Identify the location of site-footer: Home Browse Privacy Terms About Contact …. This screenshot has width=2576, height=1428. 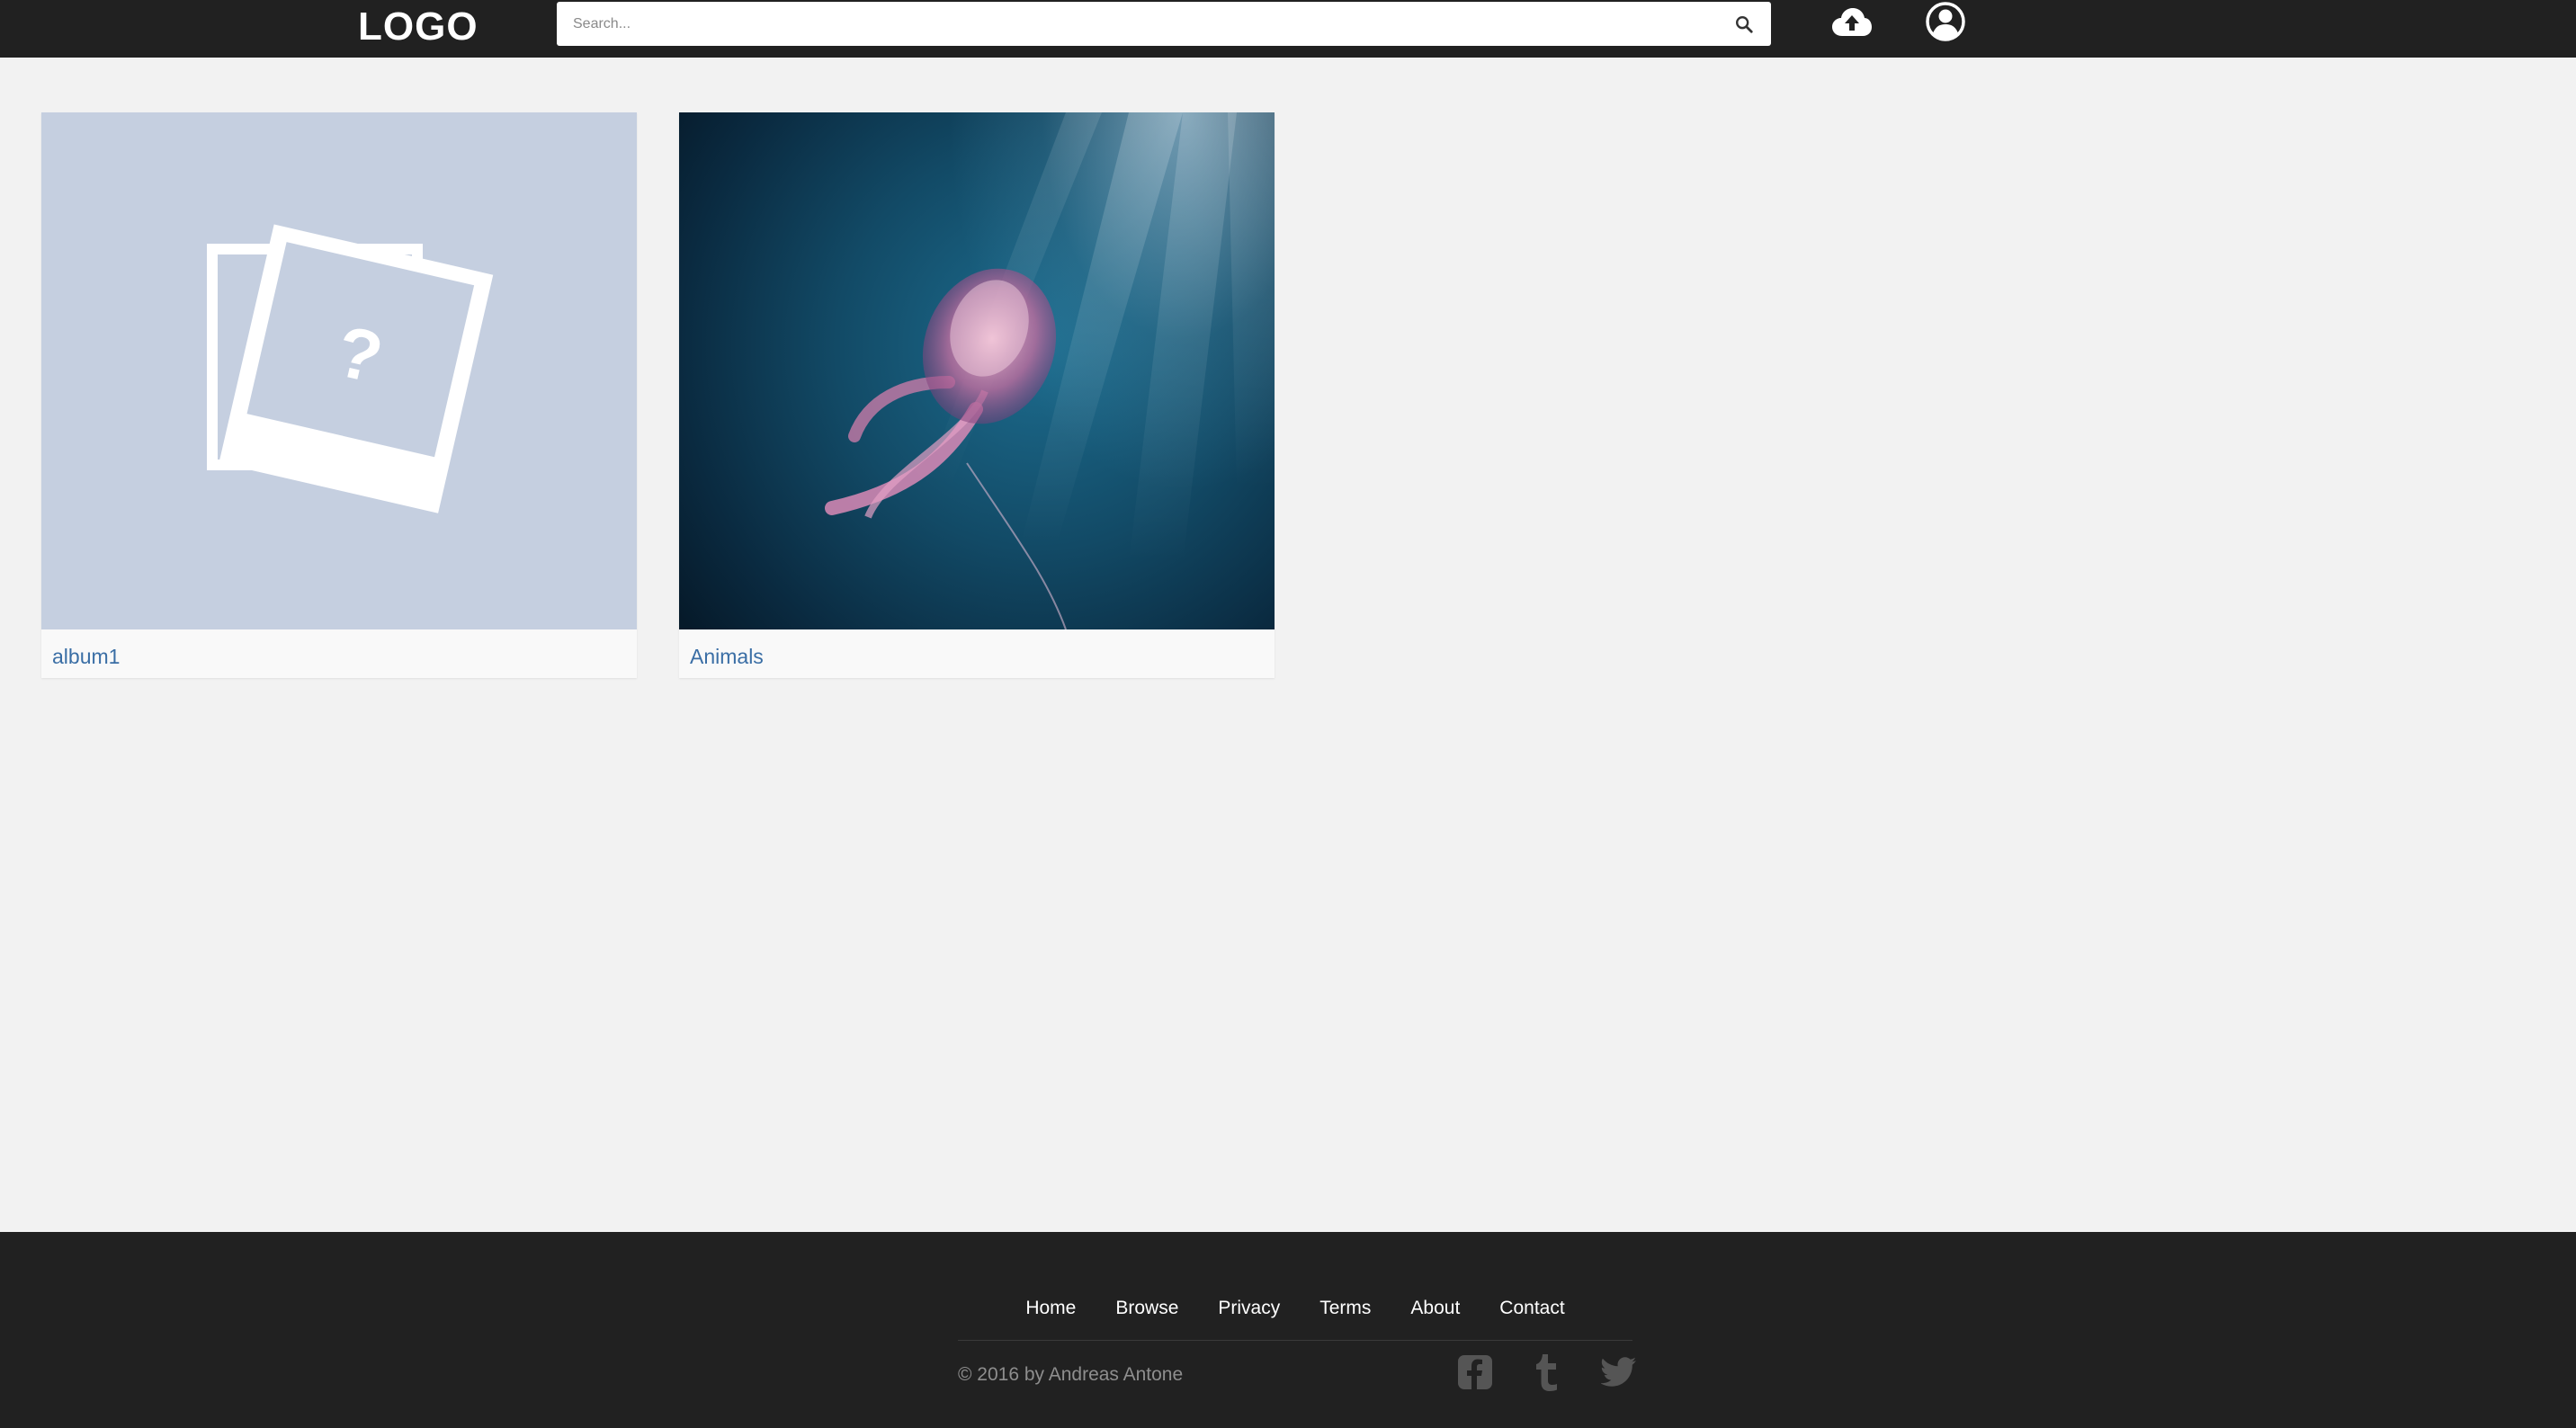
(1288, 1330).